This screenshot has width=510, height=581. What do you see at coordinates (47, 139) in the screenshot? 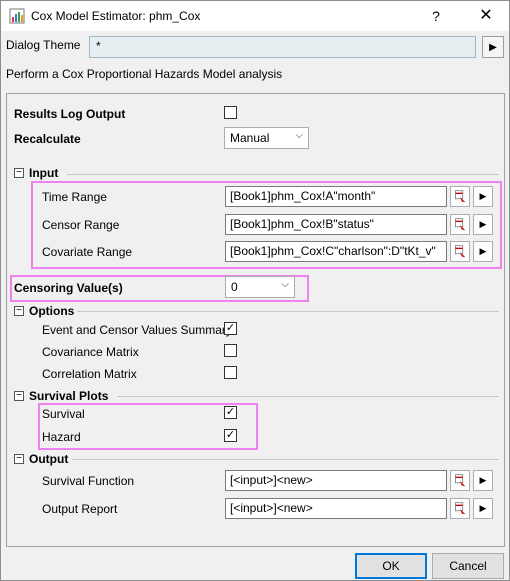
I see `recalculate-label: Recalculate` at bounding box center [47, 139].